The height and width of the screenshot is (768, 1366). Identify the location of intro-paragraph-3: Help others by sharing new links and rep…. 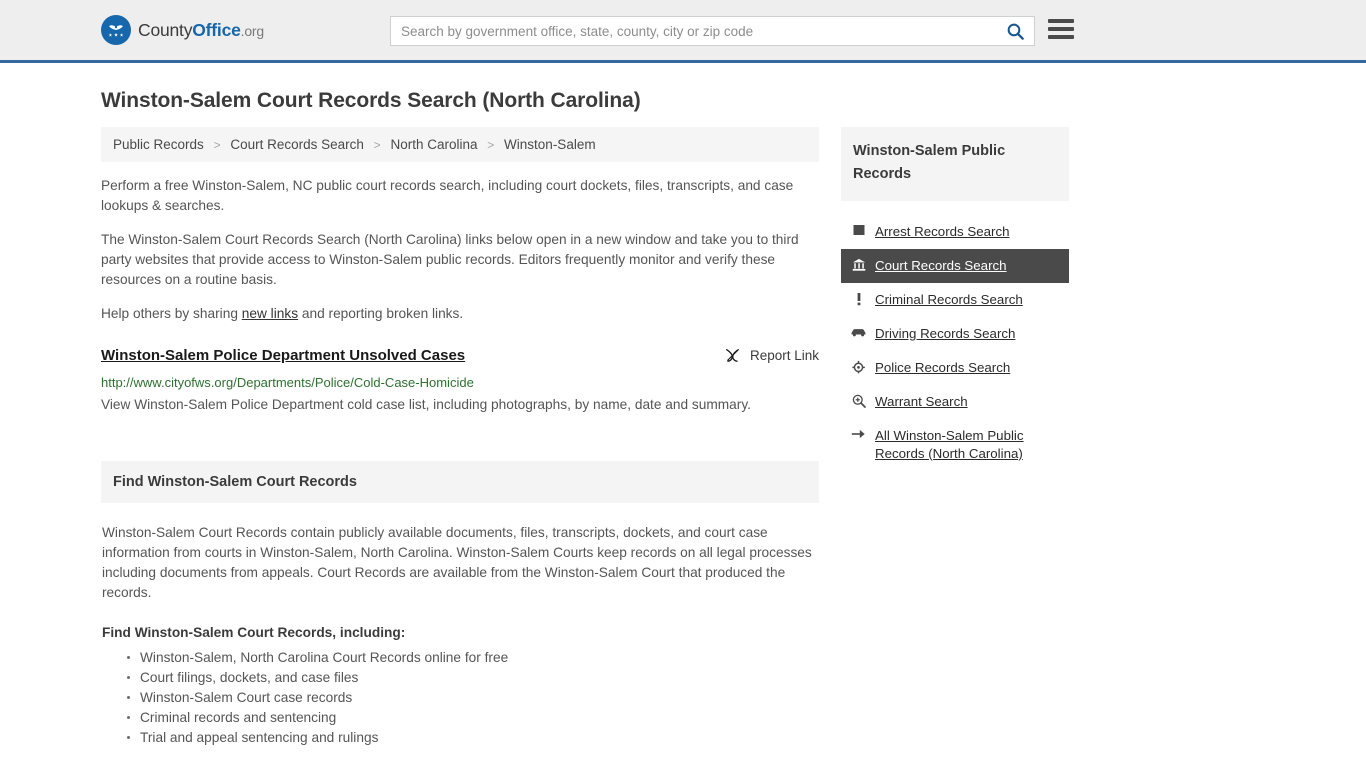
(460, 314).